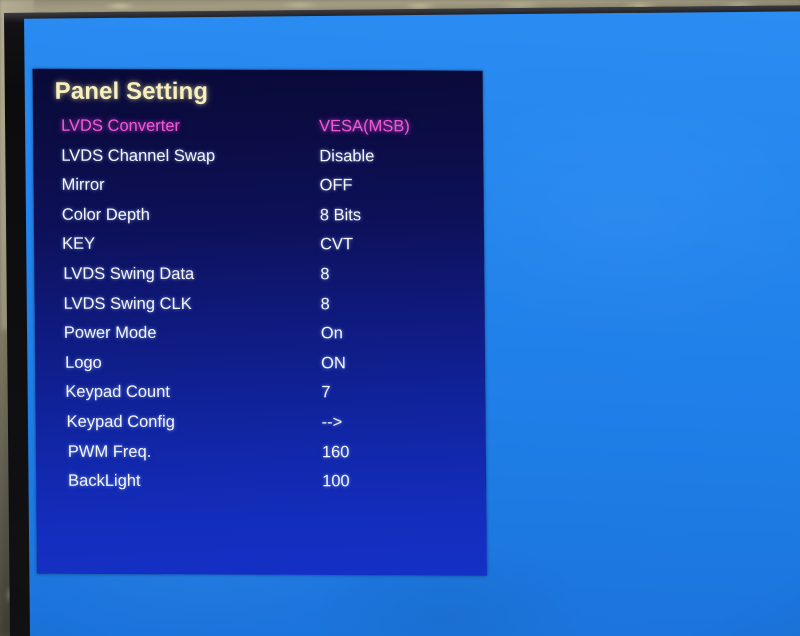  I want to click on osd-row-lvds-channel-swap: LVDS Channel Swap Disable, so click(258, 161).